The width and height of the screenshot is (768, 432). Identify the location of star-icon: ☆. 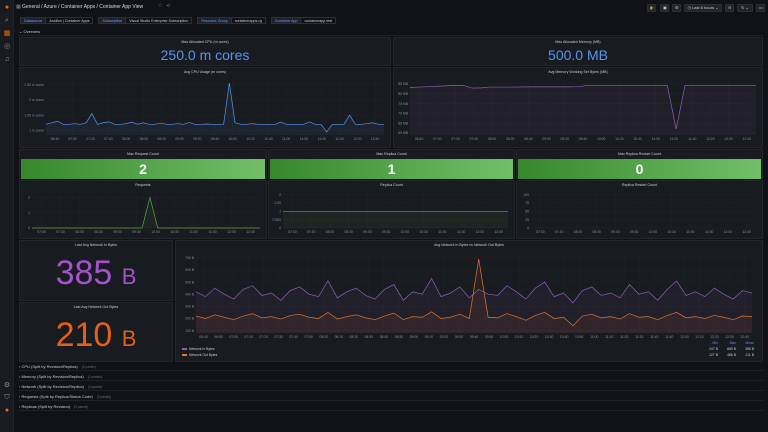
(160, 6).